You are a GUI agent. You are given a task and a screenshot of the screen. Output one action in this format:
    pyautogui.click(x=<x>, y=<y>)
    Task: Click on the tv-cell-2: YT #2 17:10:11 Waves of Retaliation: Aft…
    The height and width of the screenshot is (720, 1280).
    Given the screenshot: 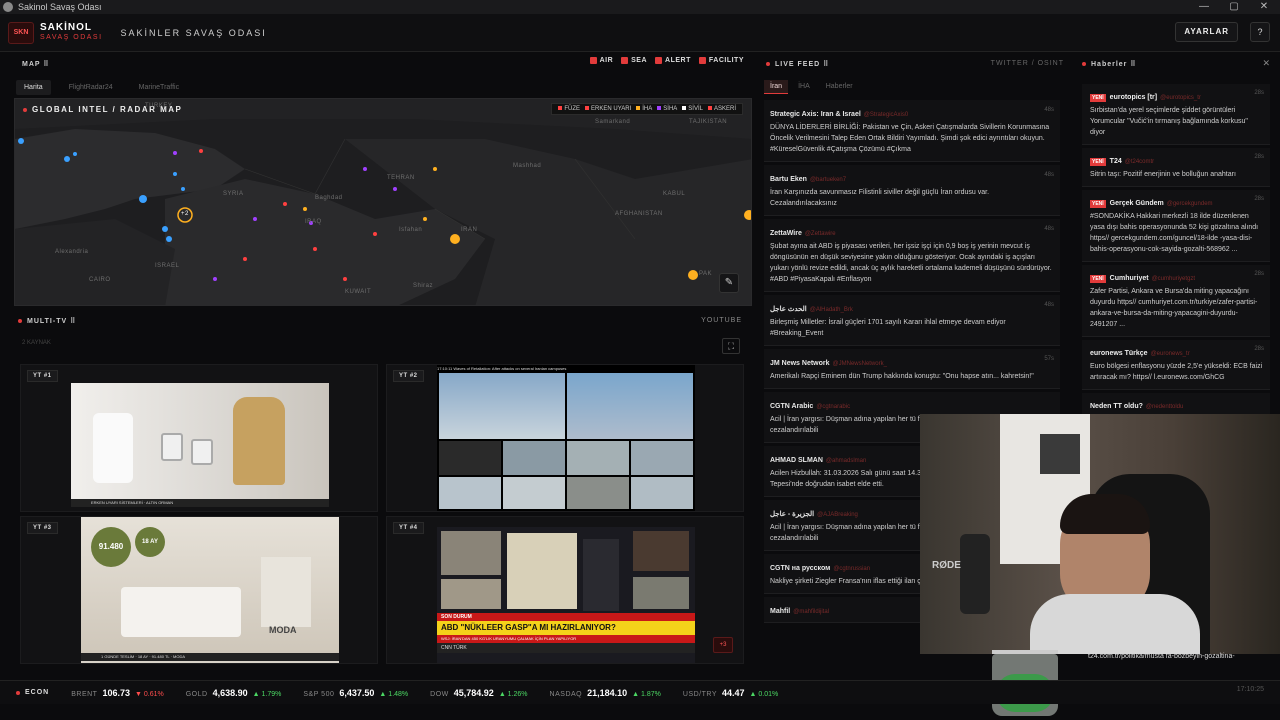 What is the action you would take?
    pyautogui.click(x=565, y=438)
    